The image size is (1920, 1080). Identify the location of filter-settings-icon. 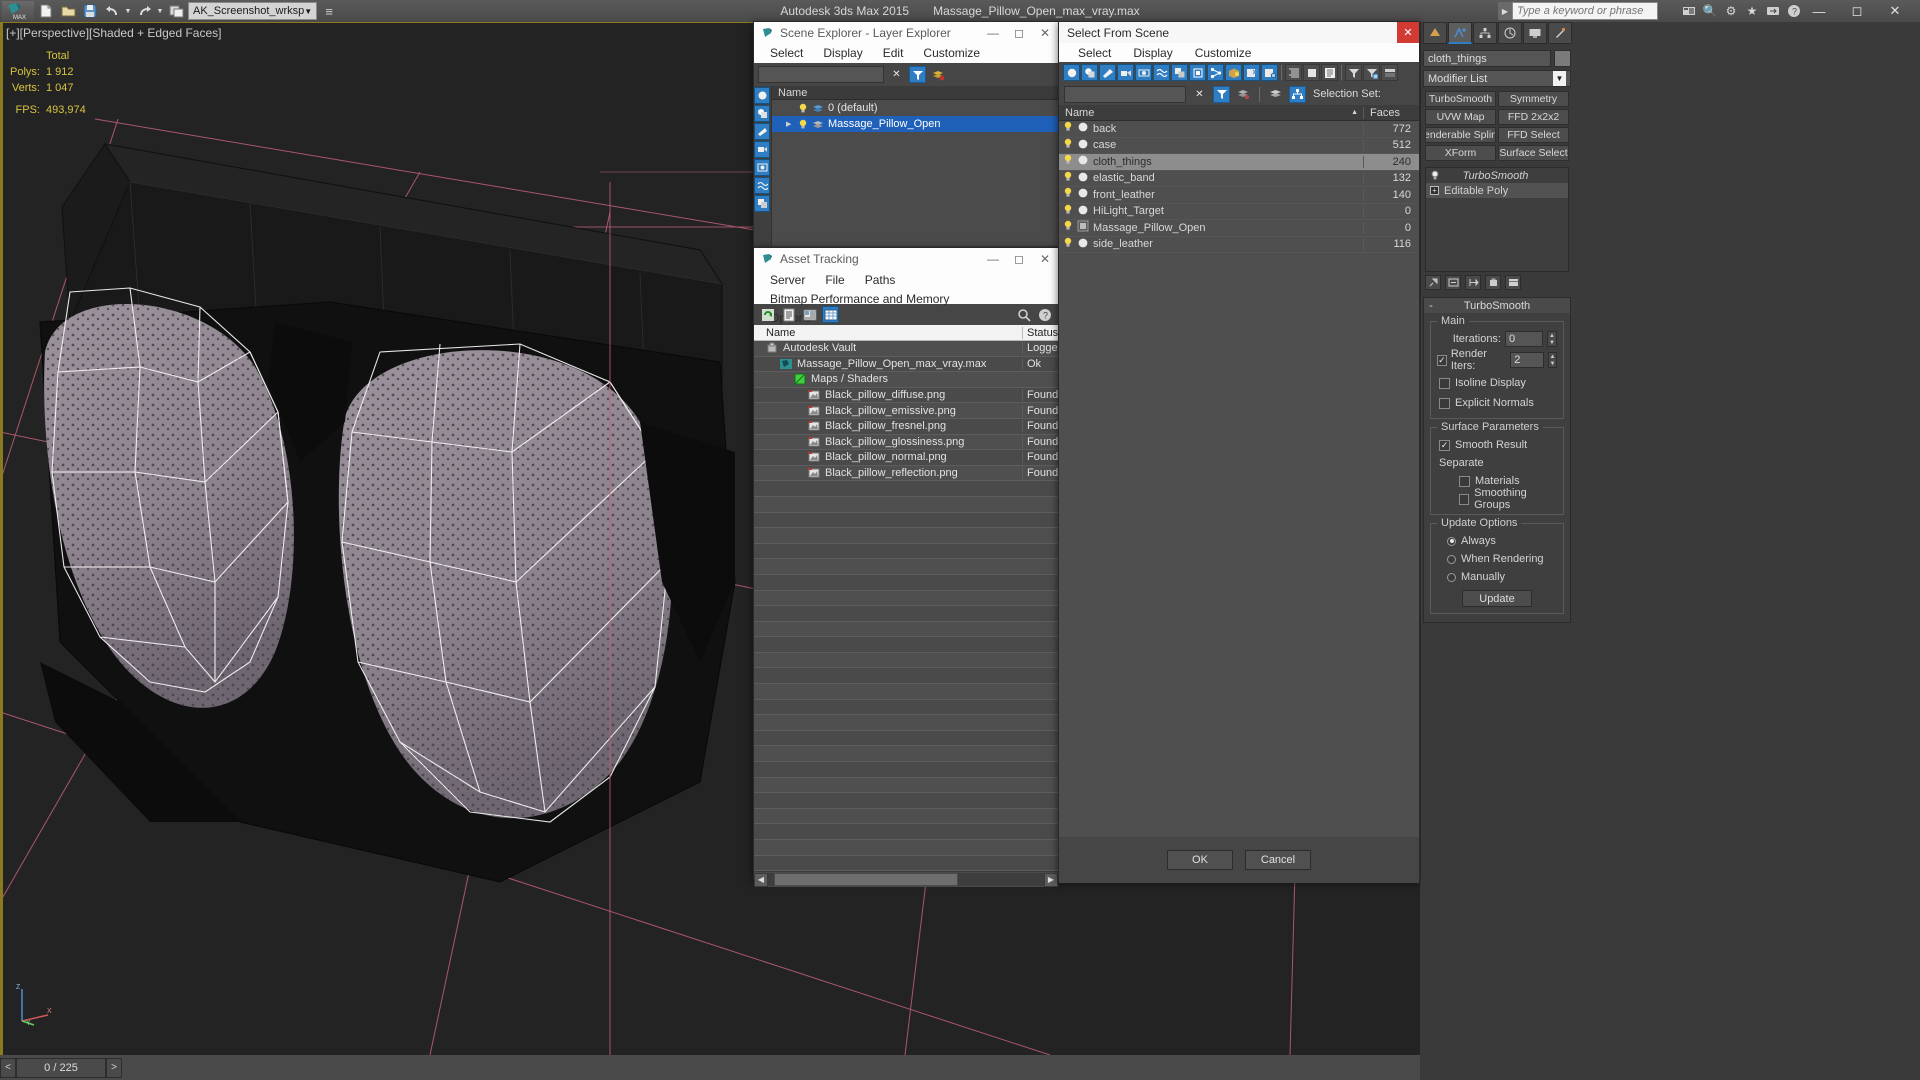
(1371, 72).